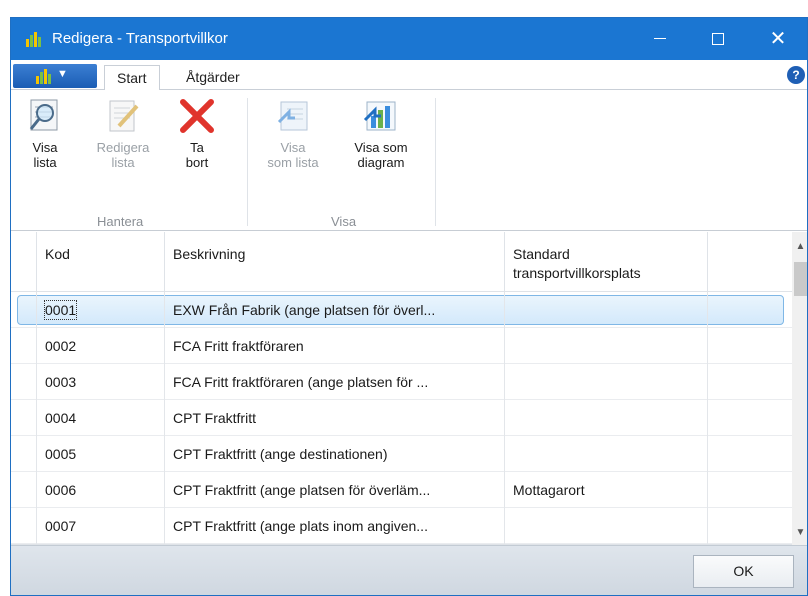 The image size is (808, 596). Describe the element at coordinates (743, 571) in the screenshot. I see `ok-button: OK` at that location.